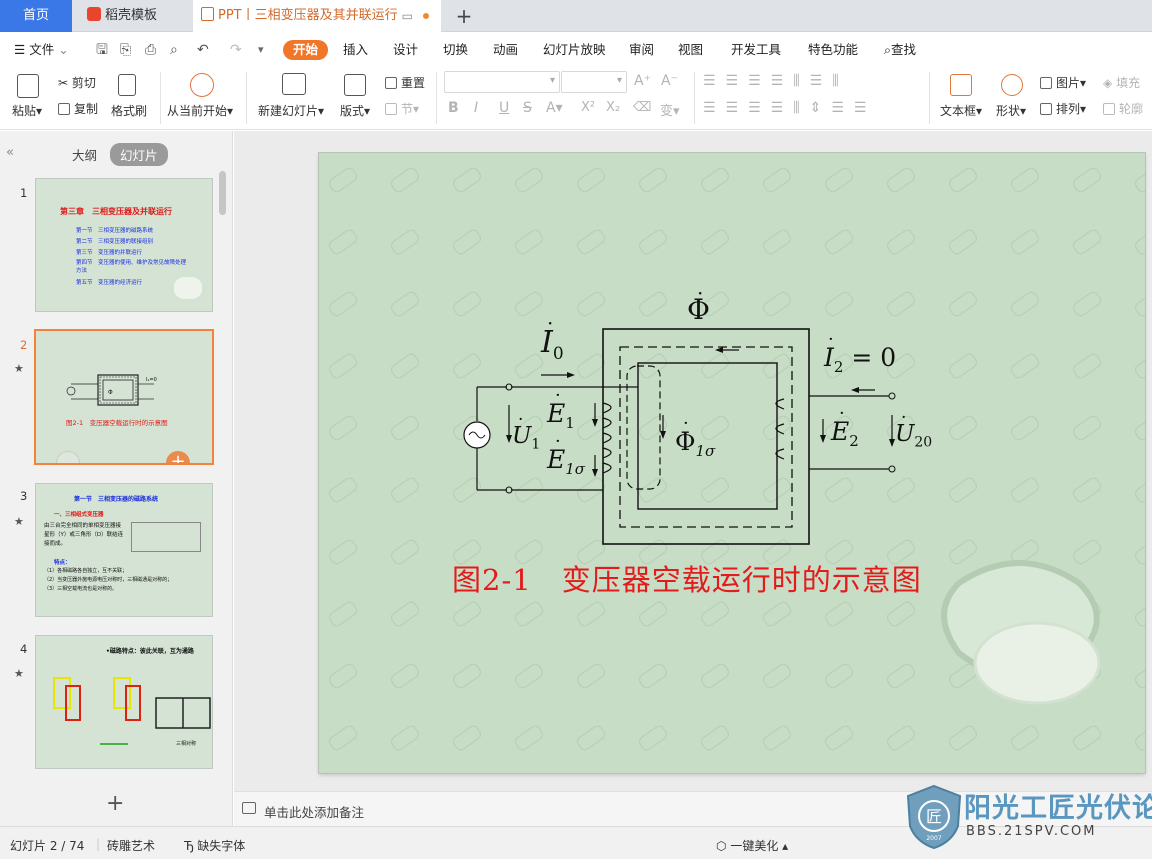 The height and width of the screenshot is (859, 1152). What do you see at coordinates (426, 16) in the screenshot?
I see `unsaved-dot-icon` at bounding box center [426, 16].